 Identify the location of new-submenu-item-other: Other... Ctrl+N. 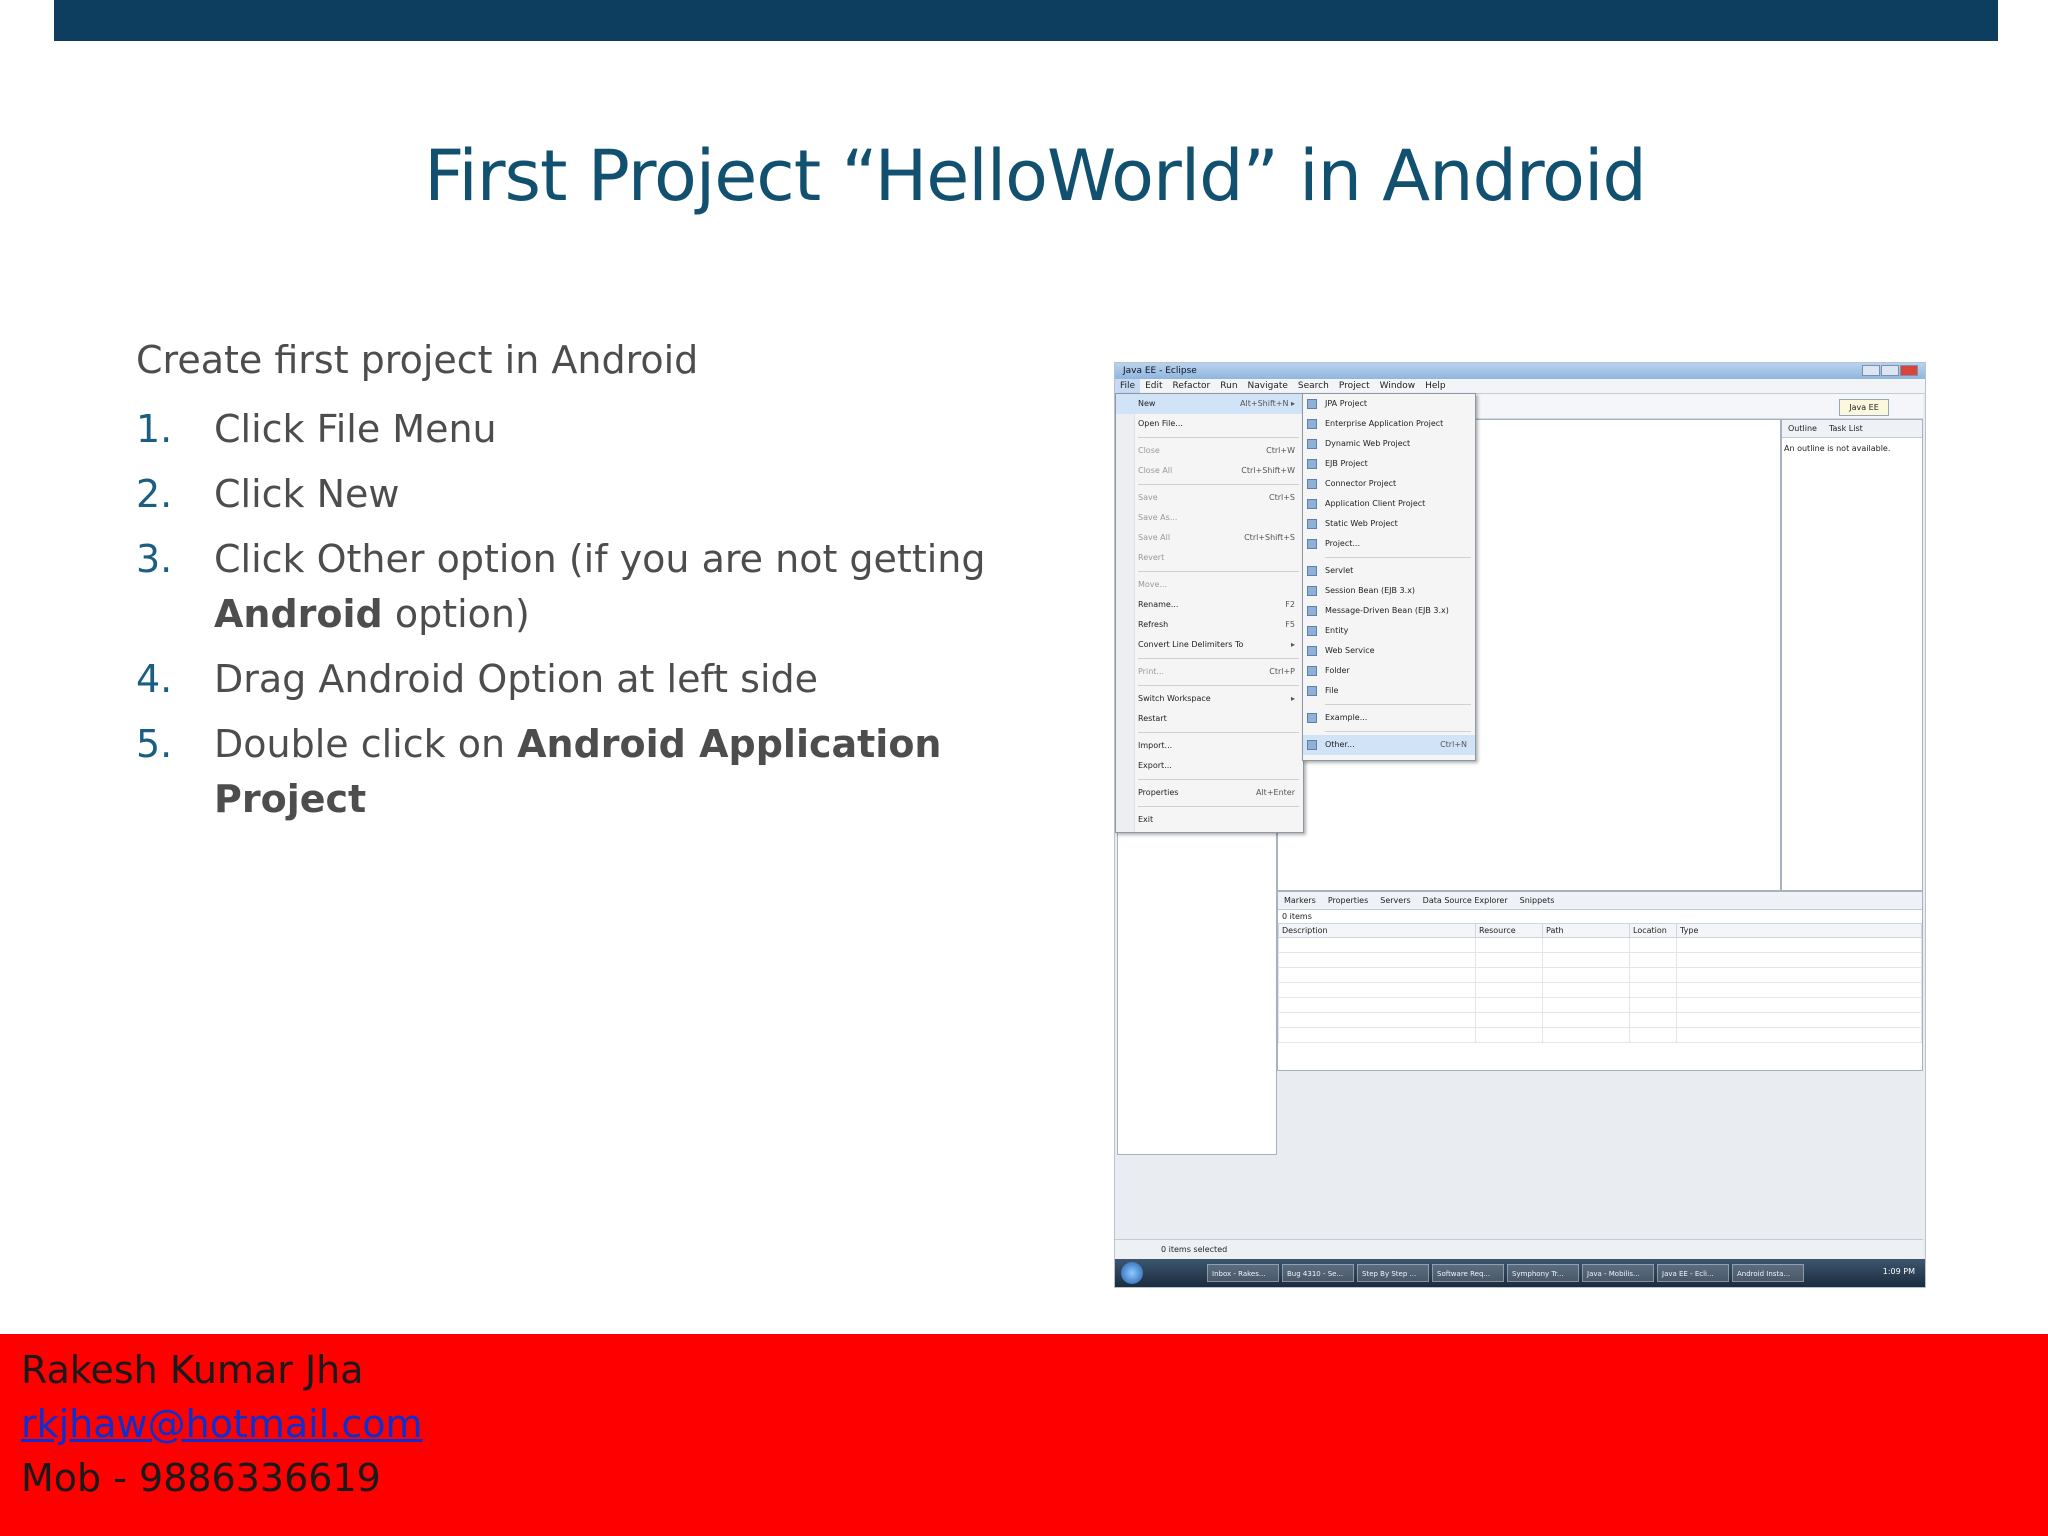
(1389, 745).